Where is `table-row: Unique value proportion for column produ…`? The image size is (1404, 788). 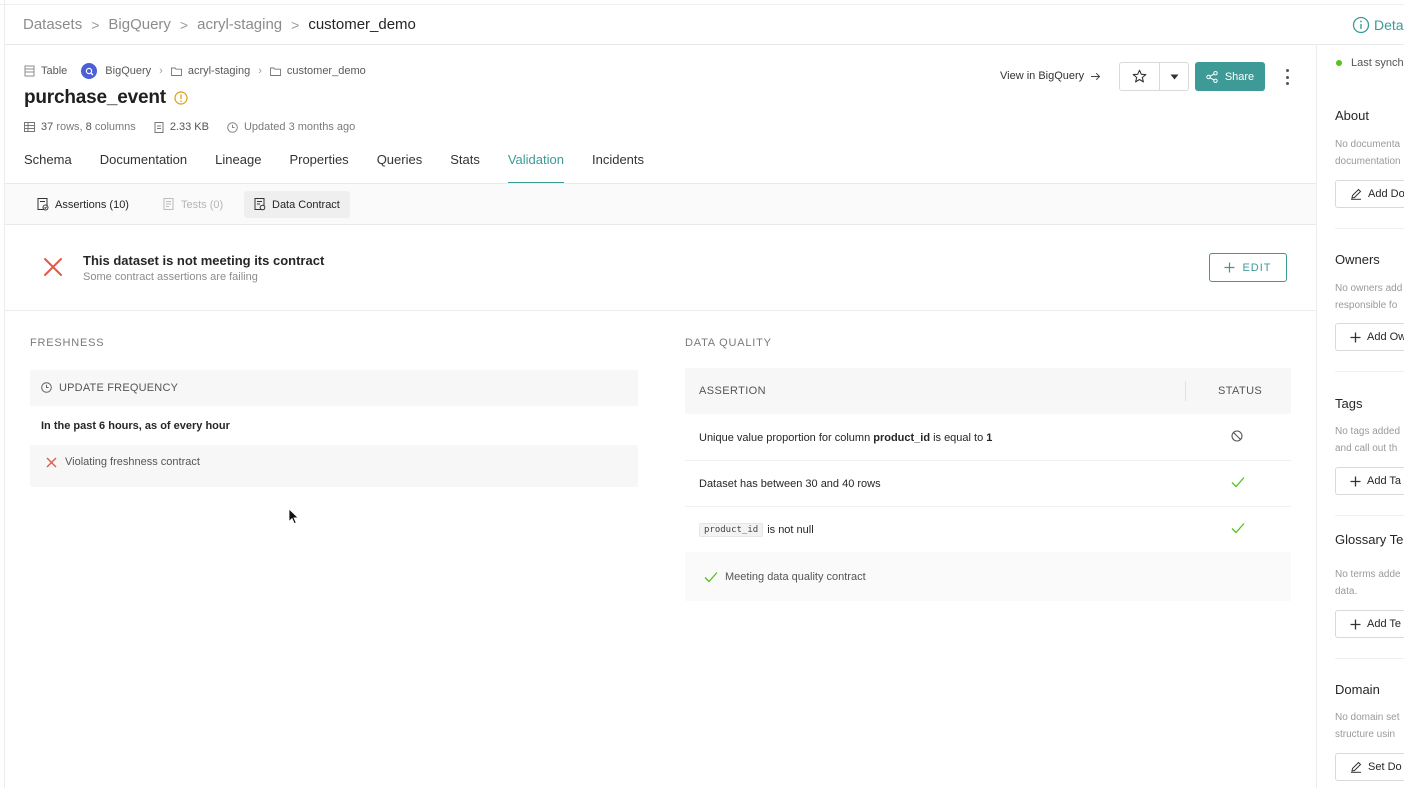 table-row: Unique value proportion for column produ… is located at coordinates (988, 438).